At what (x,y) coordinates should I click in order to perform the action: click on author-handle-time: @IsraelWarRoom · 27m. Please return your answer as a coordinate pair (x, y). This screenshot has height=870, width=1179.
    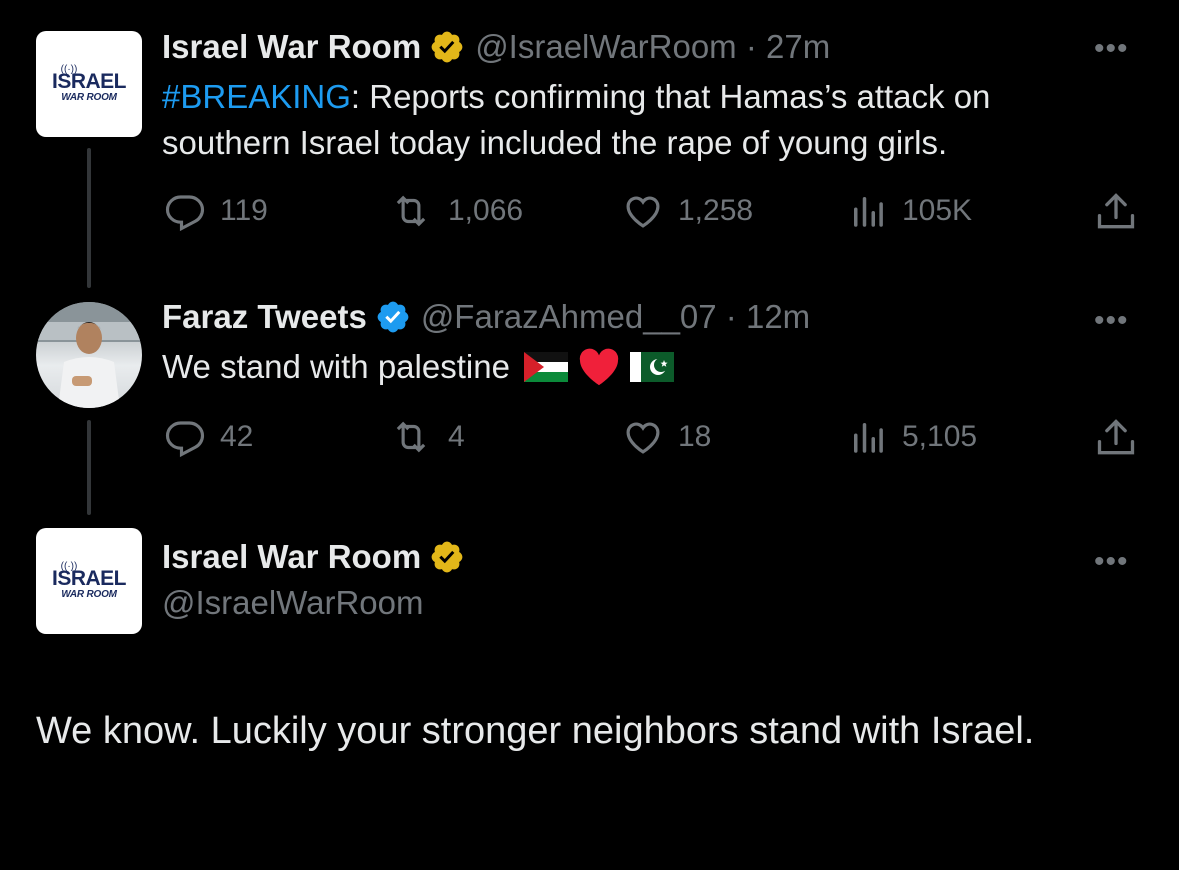
    Looking at the image, I should click on (652, 47).